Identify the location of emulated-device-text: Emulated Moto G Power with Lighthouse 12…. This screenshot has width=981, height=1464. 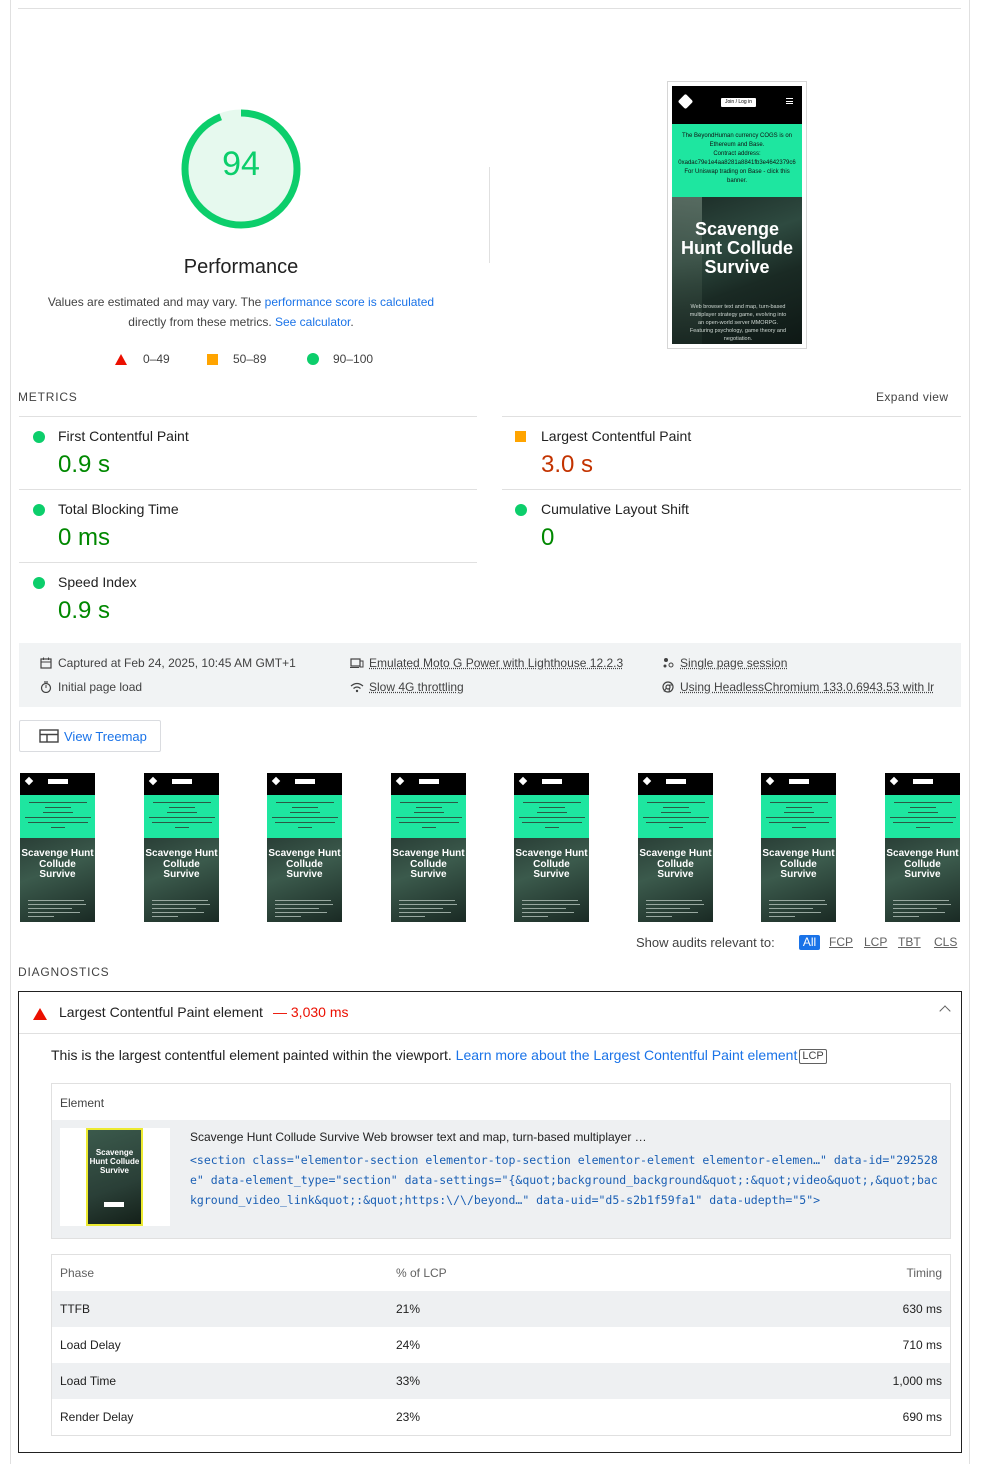
(496, 663).